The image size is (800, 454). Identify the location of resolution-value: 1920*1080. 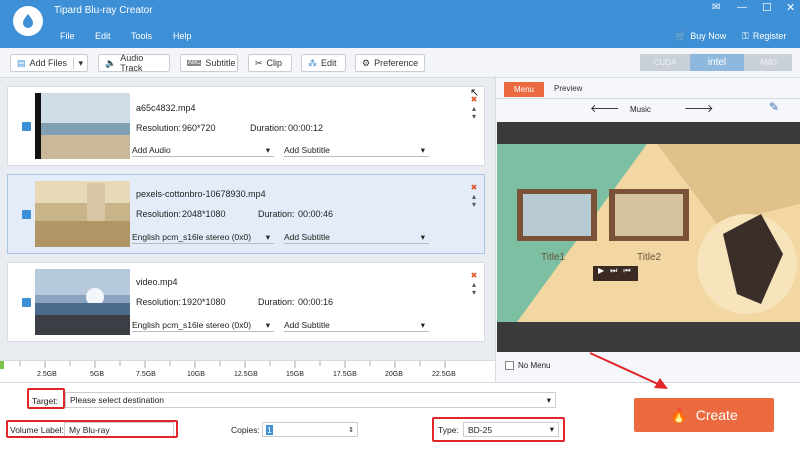
(204, 302).